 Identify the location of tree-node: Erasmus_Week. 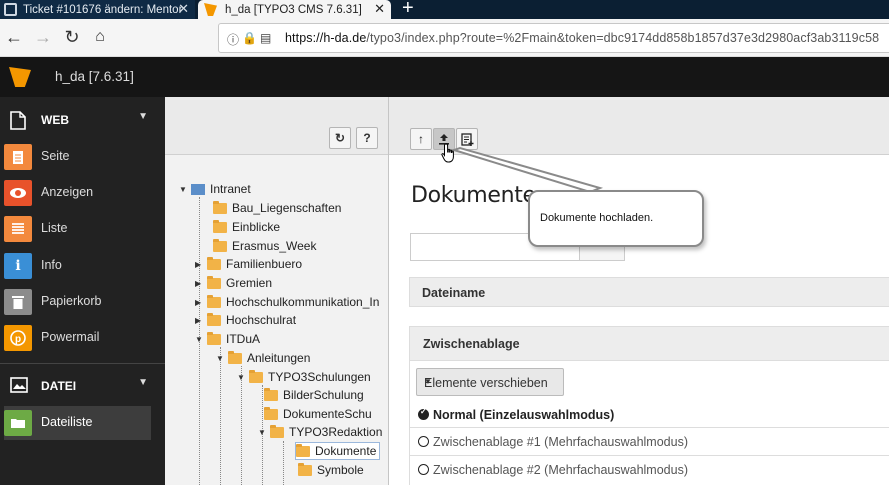
(258, 246).